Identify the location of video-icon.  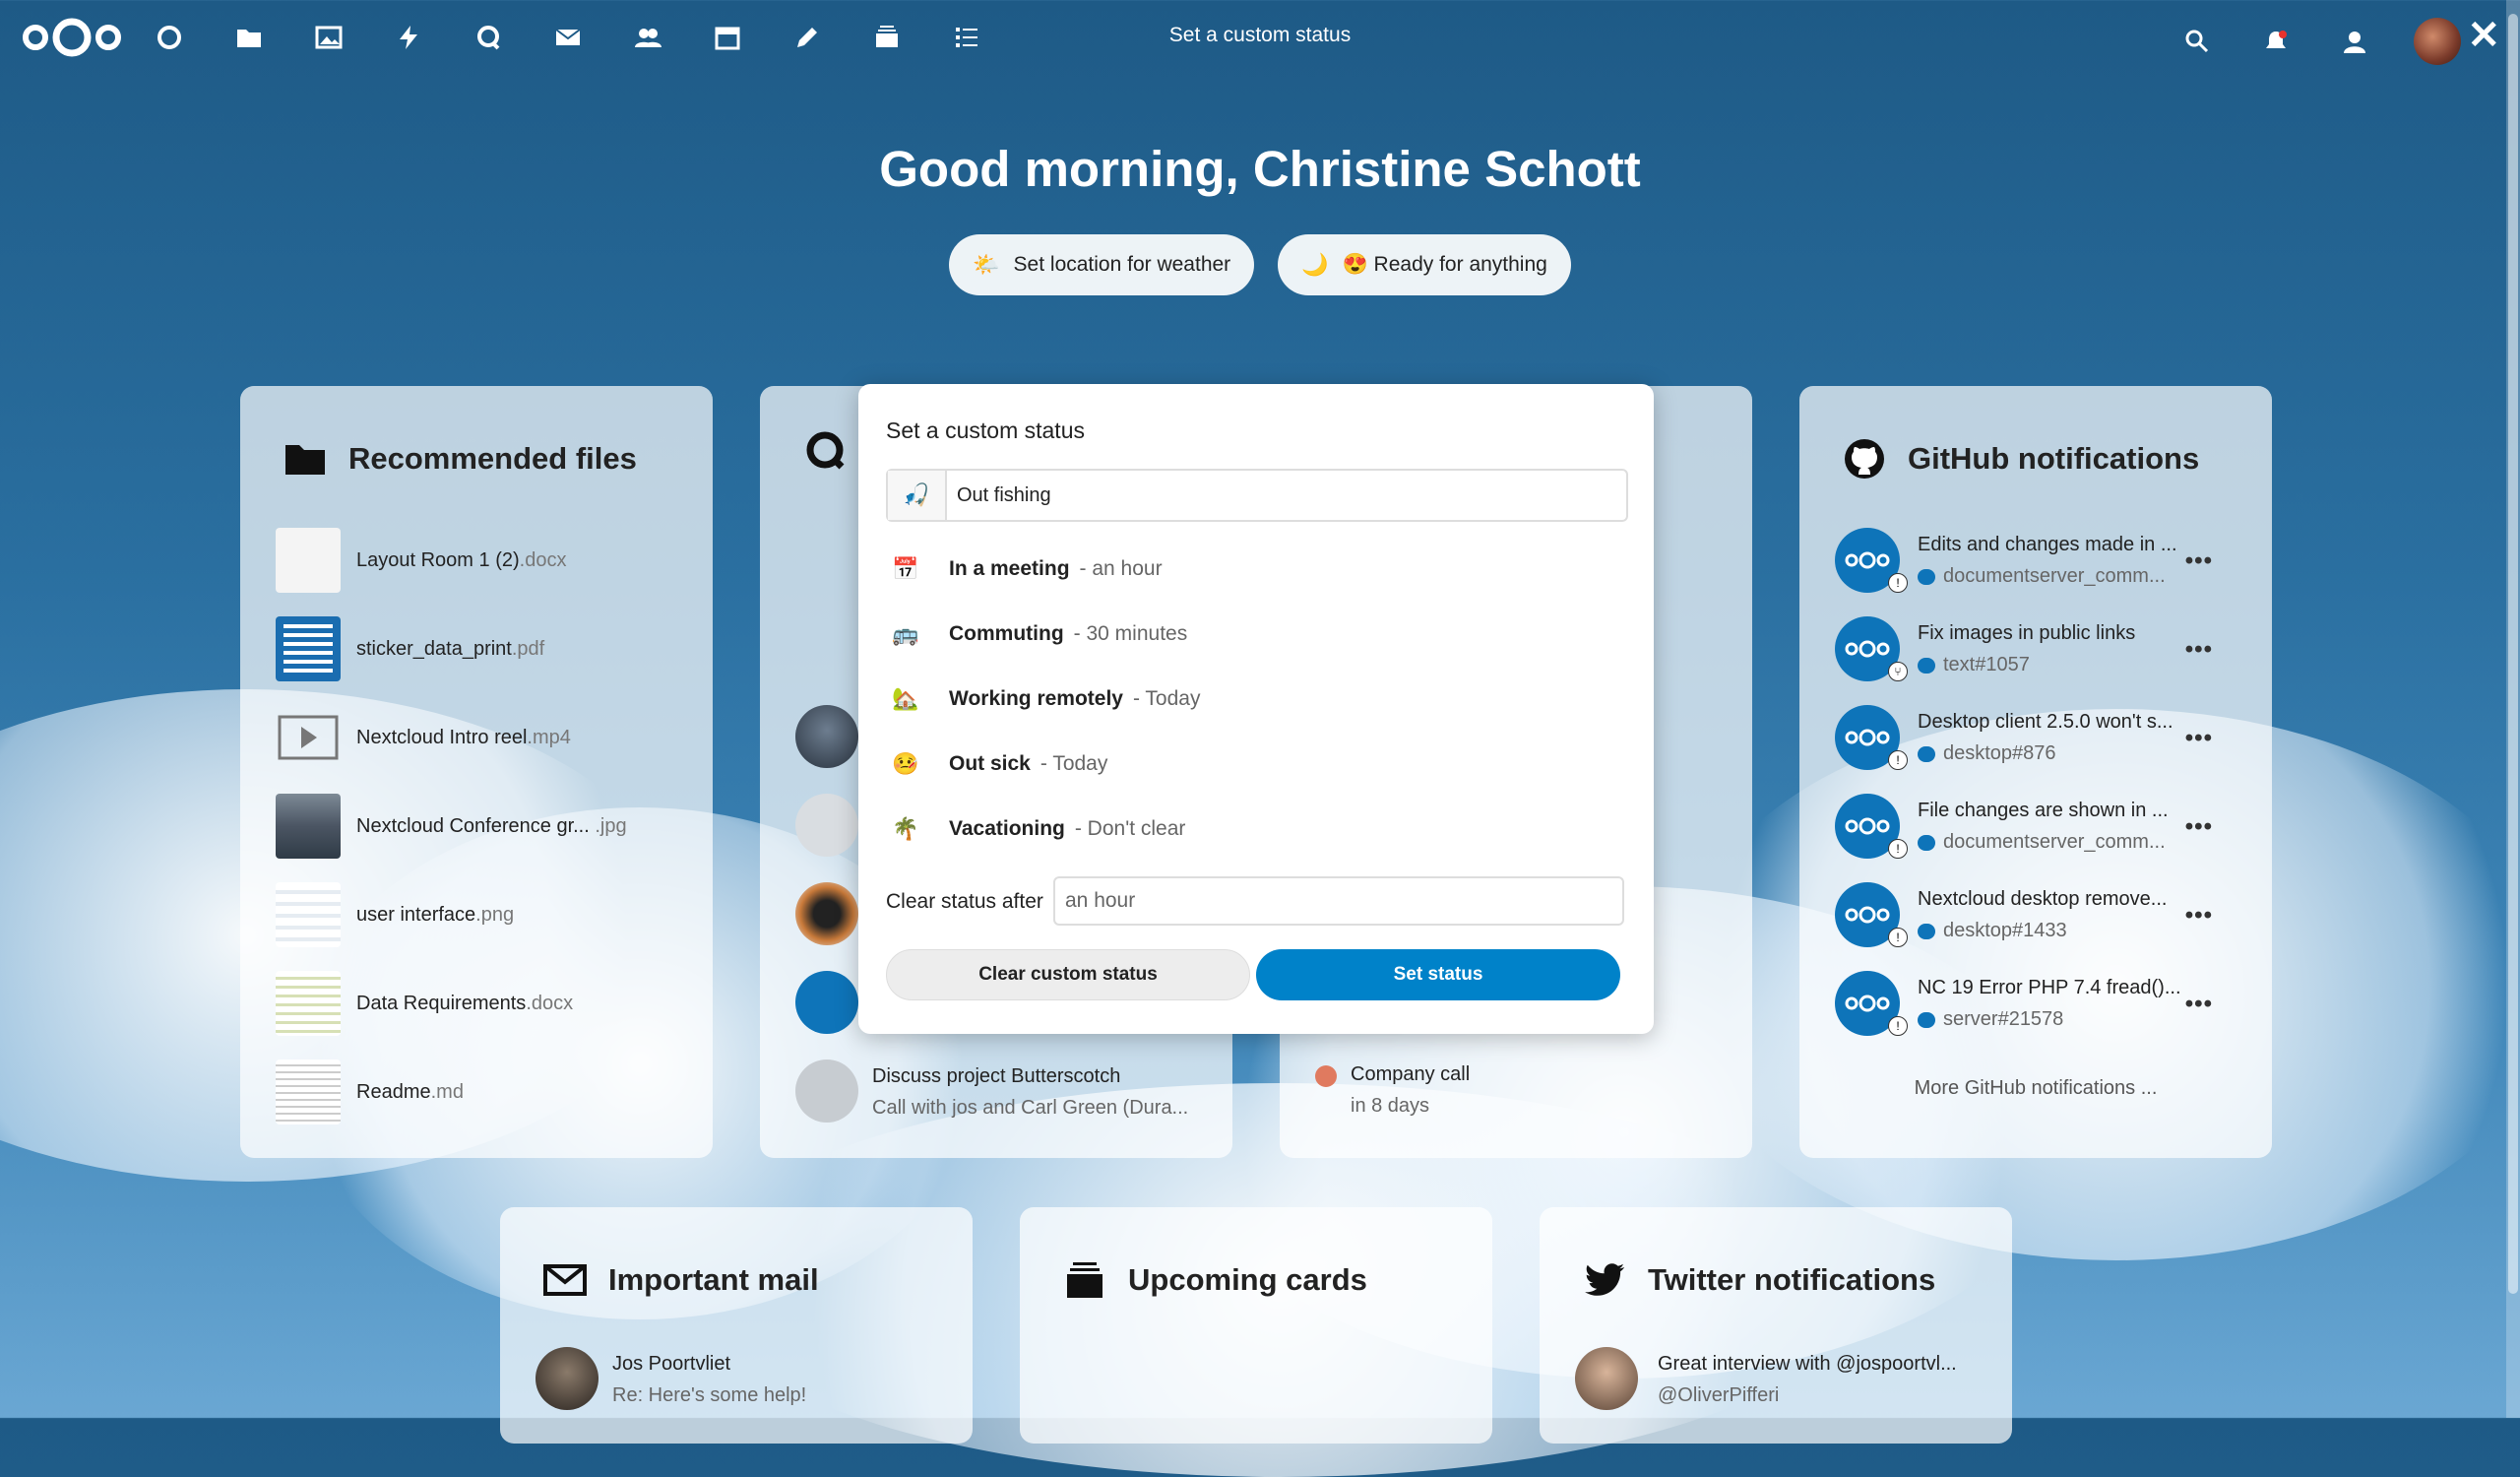
(308, 738).